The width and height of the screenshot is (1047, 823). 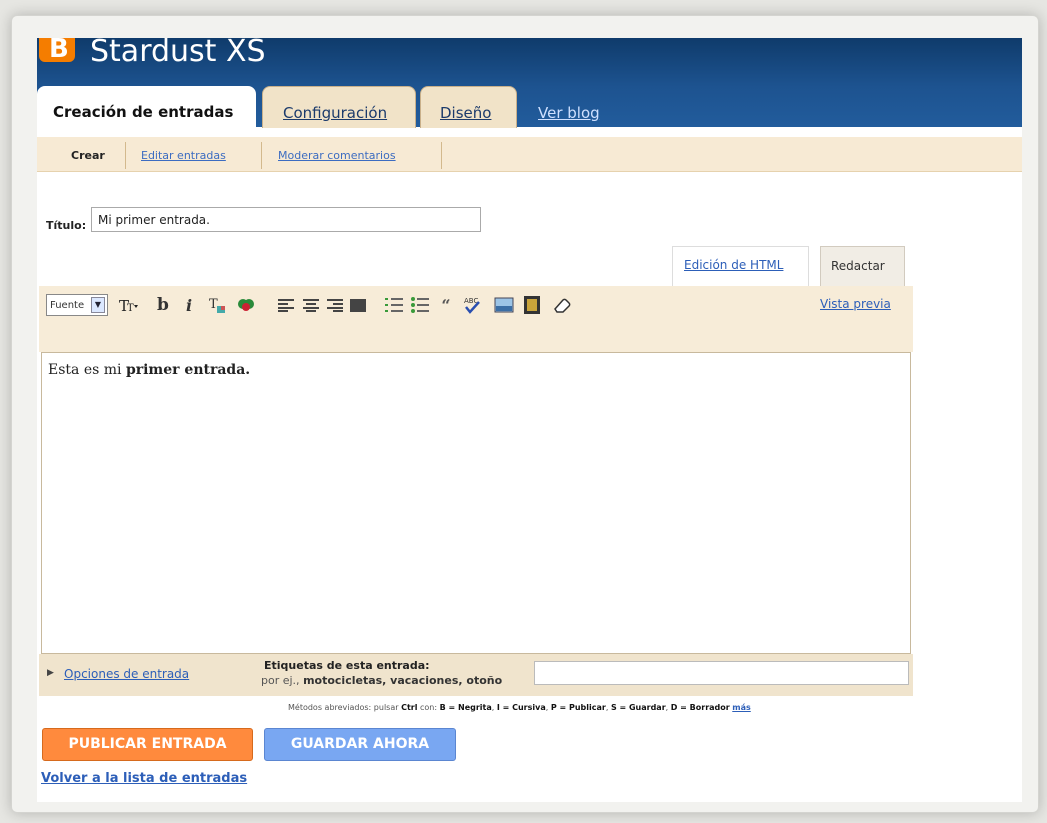 I want to click on chevron-down-icon: ▼, so click(x=98, y=305).